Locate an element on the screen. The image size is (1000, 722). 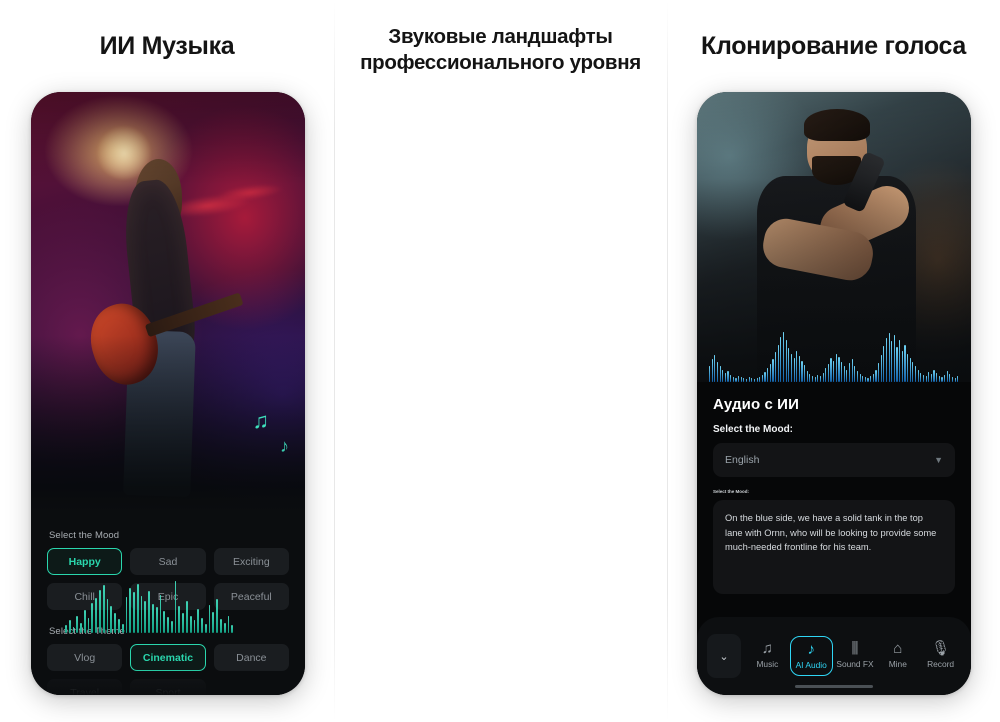
chip-happy: Happy is located at coordinates (85, 561).